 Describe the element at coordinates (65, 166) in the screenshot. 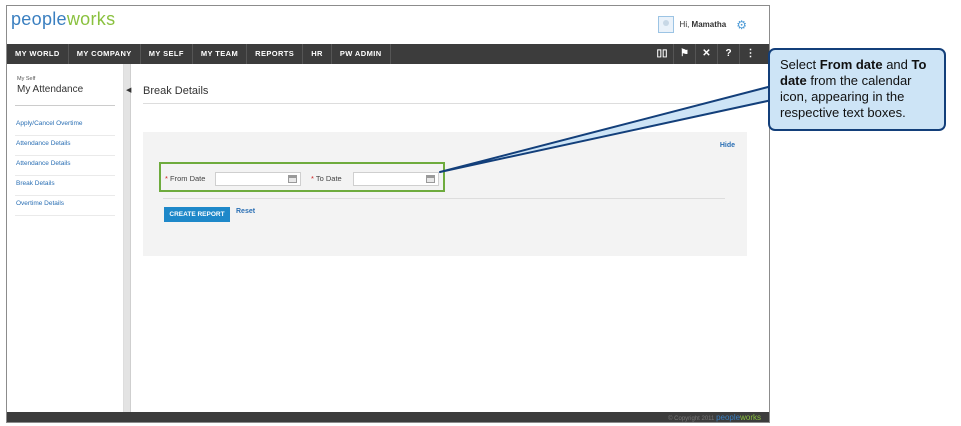

I see `sidebar-item-attendance-details-2: Attendance Details` at that location.